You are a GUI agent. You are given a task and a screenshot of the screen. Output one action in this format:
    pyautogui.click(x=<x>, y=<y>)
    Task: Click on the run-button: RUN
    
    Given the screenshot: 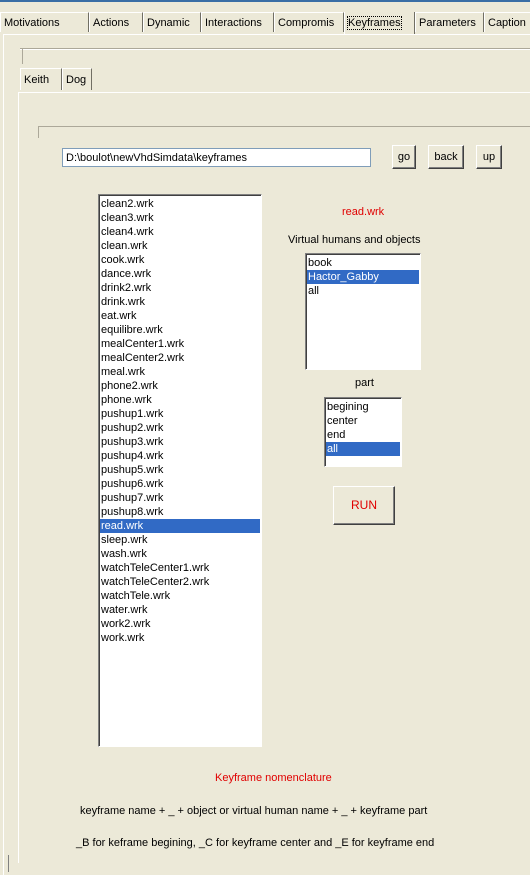 What is the action you would take?
    pyautogui.click(x=364, y=505)
    